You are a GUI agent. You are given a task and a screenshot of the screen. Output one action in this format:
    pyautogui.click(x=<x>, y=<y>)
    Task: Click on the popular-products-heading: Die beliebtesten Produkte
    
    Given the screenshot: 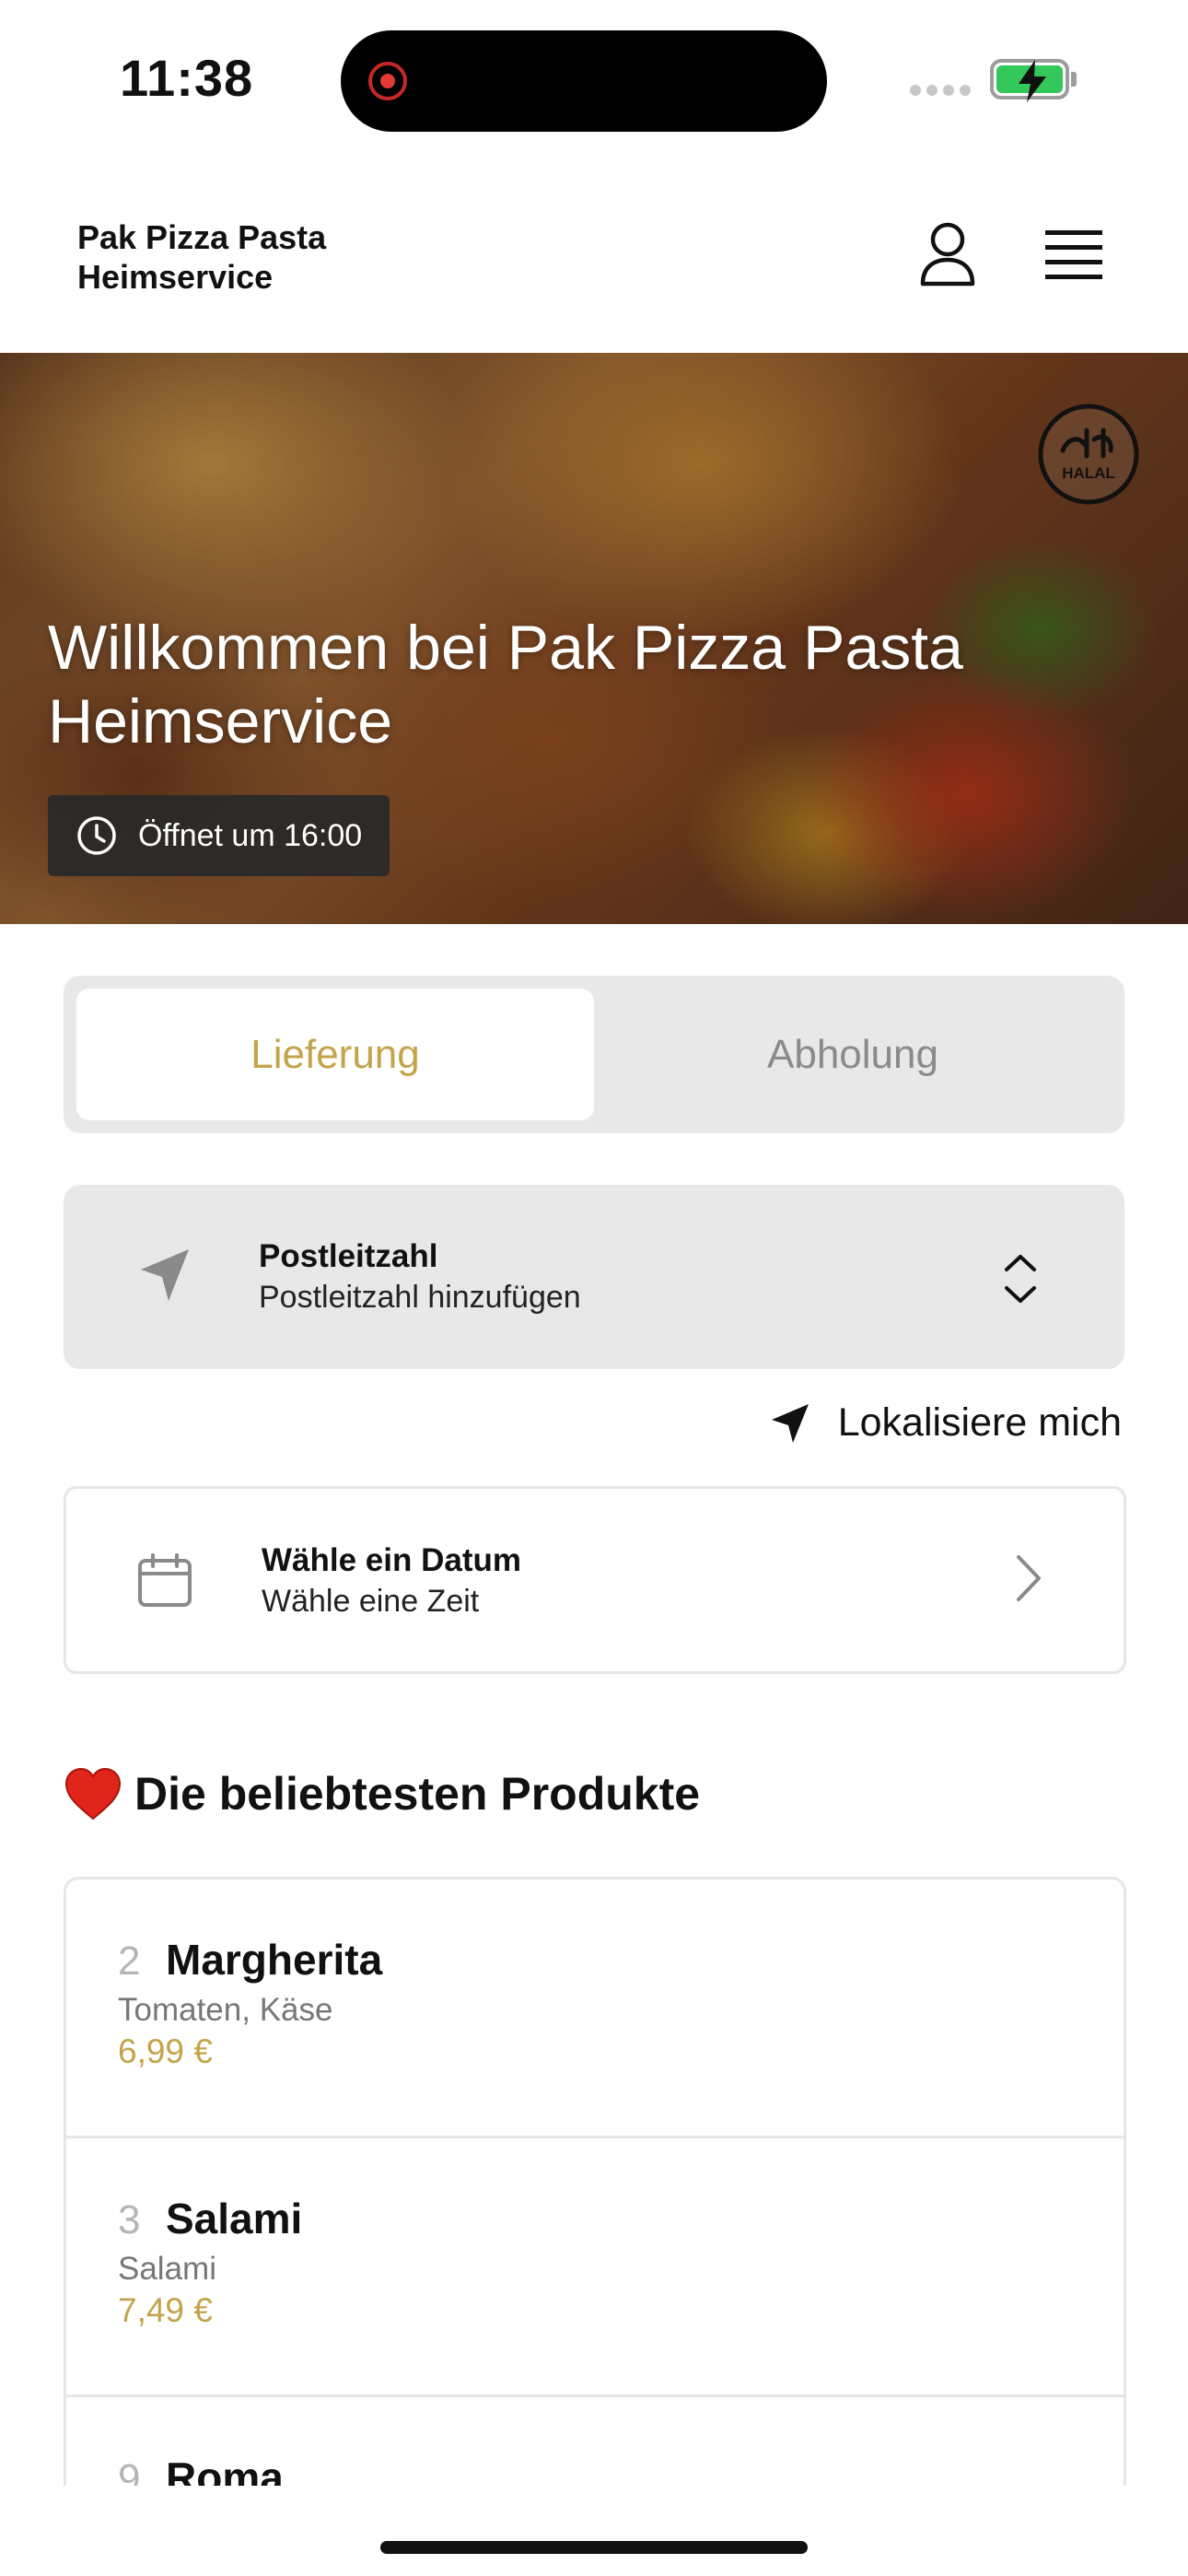 What is the action you would take?
    pyautogui.click(x=382, y=1794)
    